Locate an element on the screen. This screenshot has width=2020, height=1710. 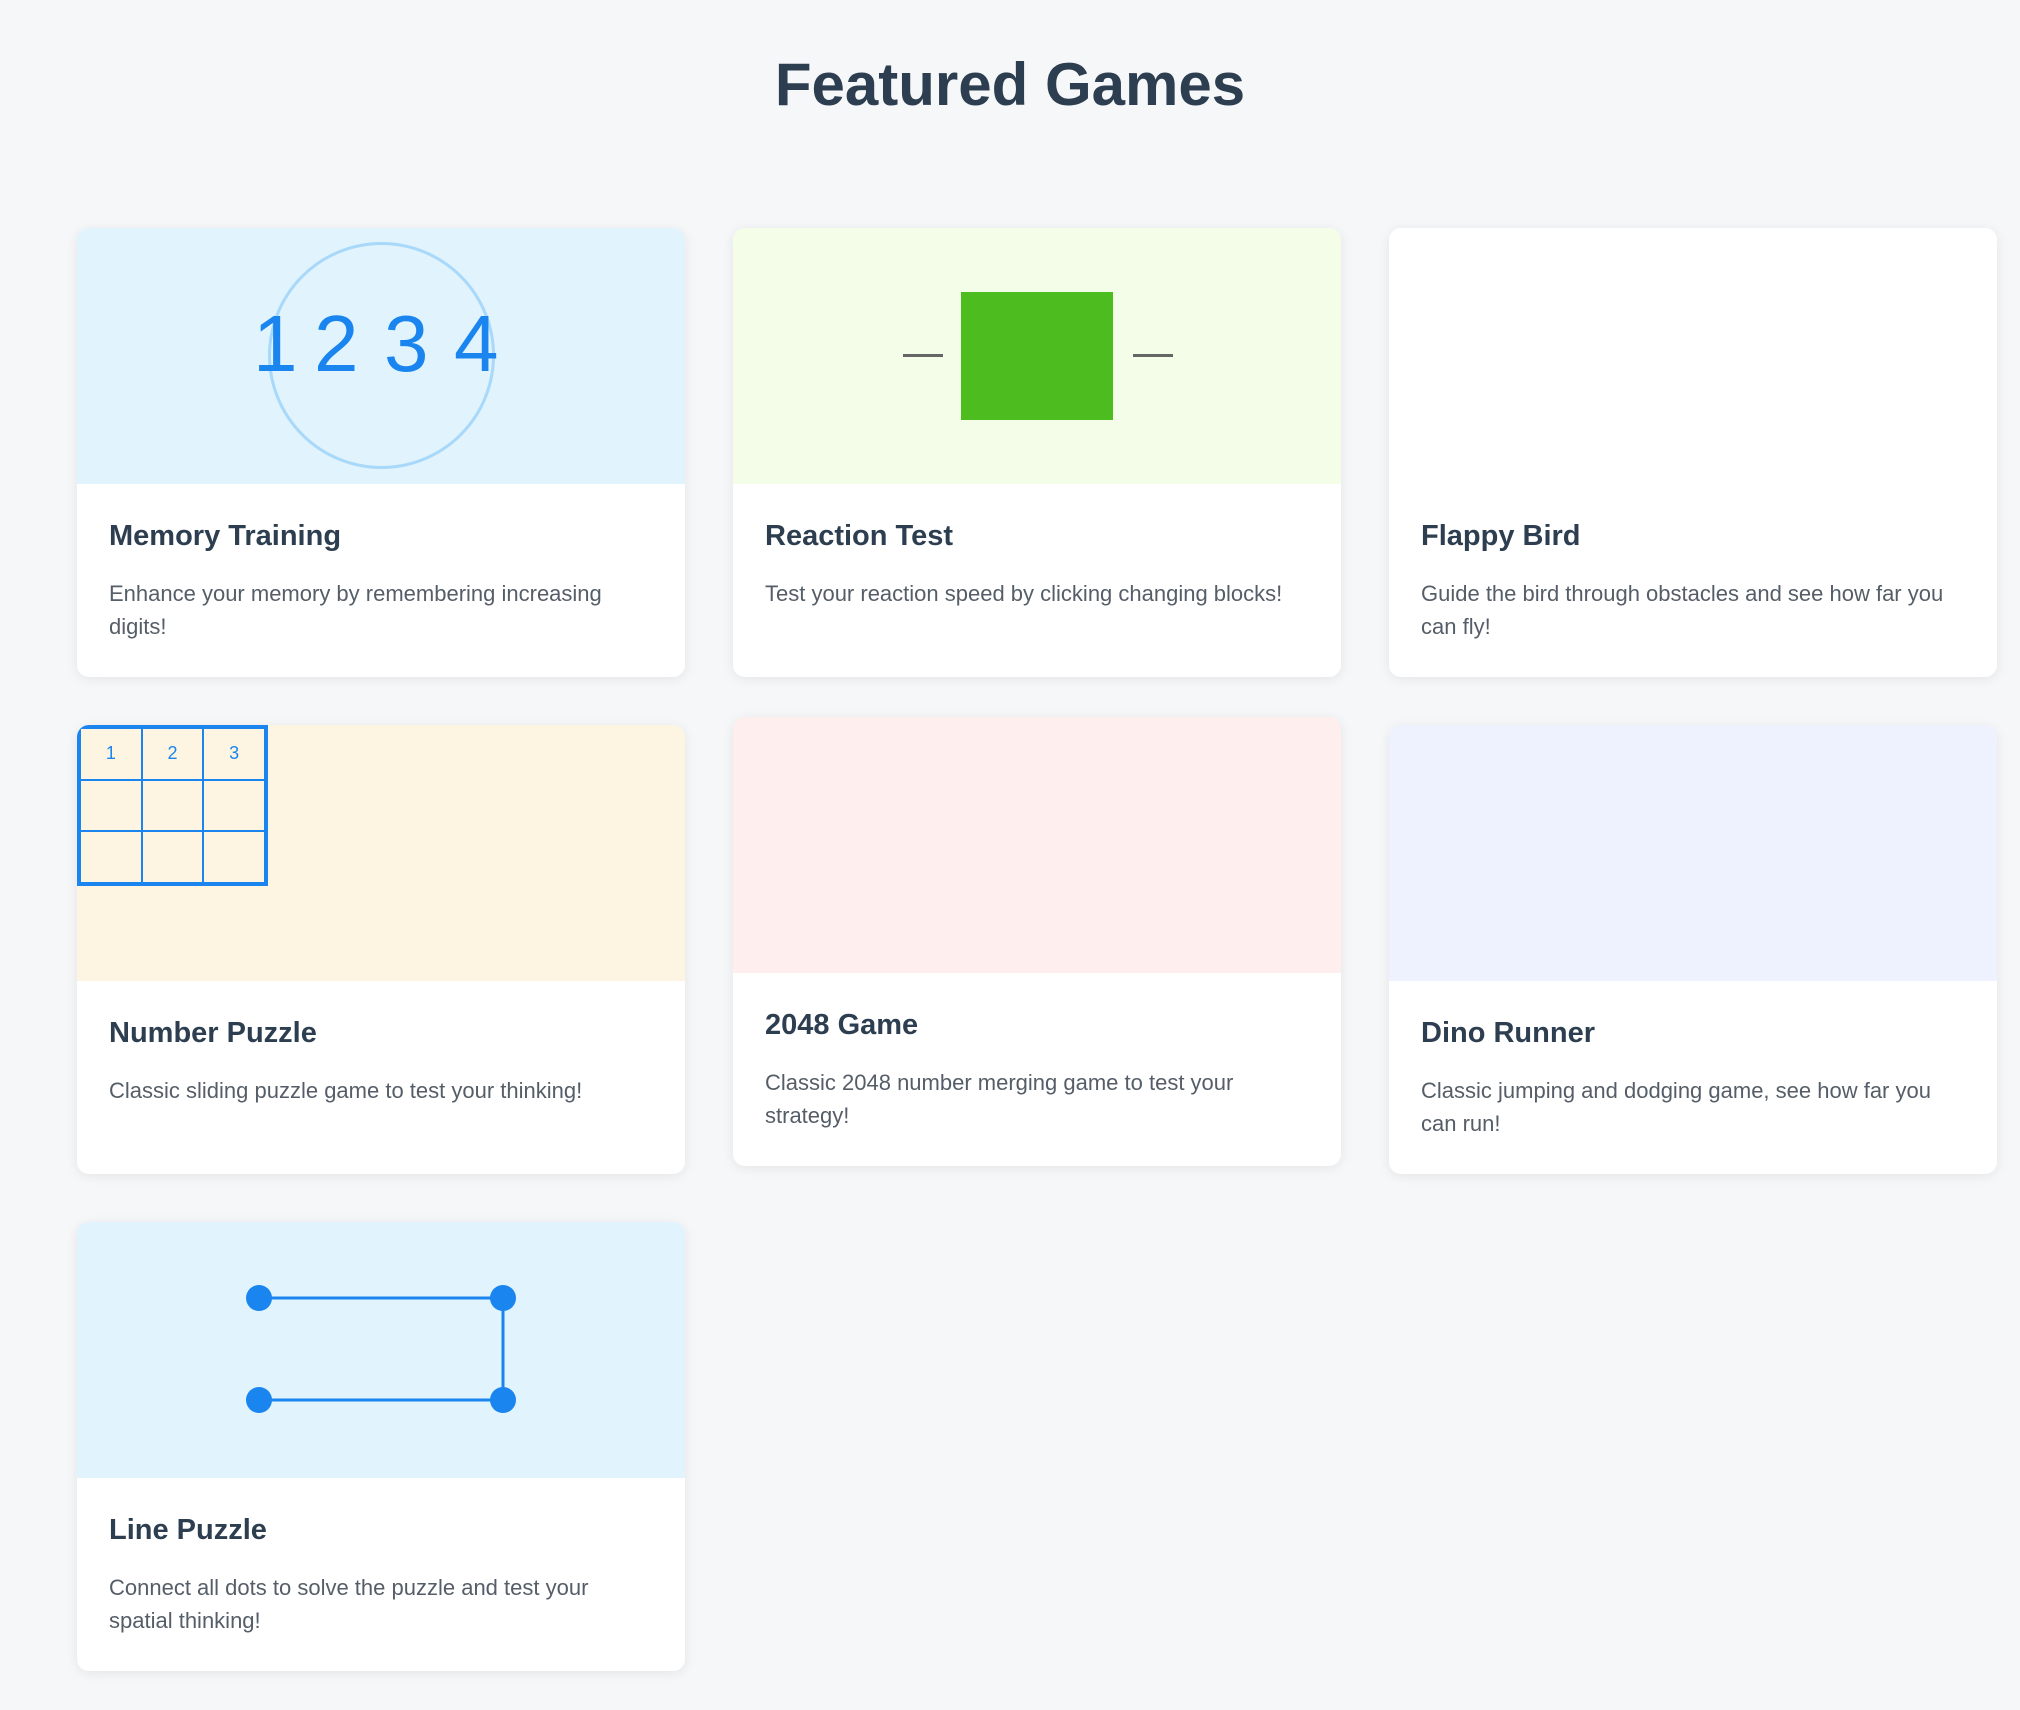
card-title: Line Puzzle is located at coordinates (188, 1530).